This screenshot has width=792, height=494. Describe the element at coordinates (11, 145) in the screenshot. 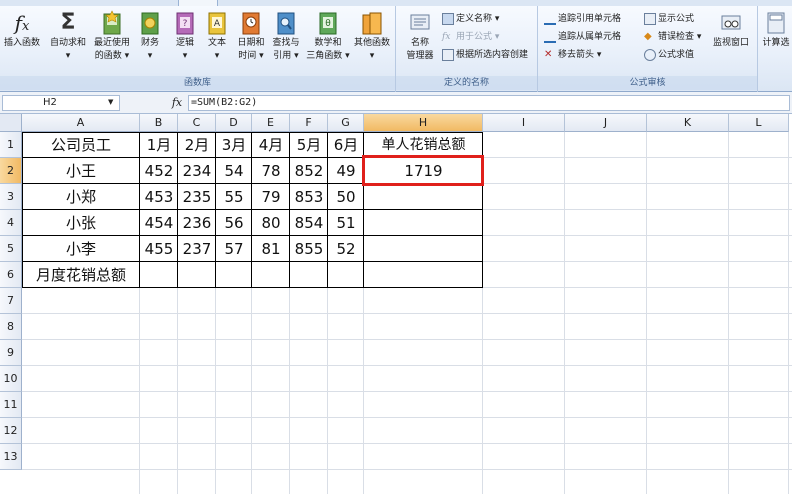

I see `row-header-1: 1` at that location.